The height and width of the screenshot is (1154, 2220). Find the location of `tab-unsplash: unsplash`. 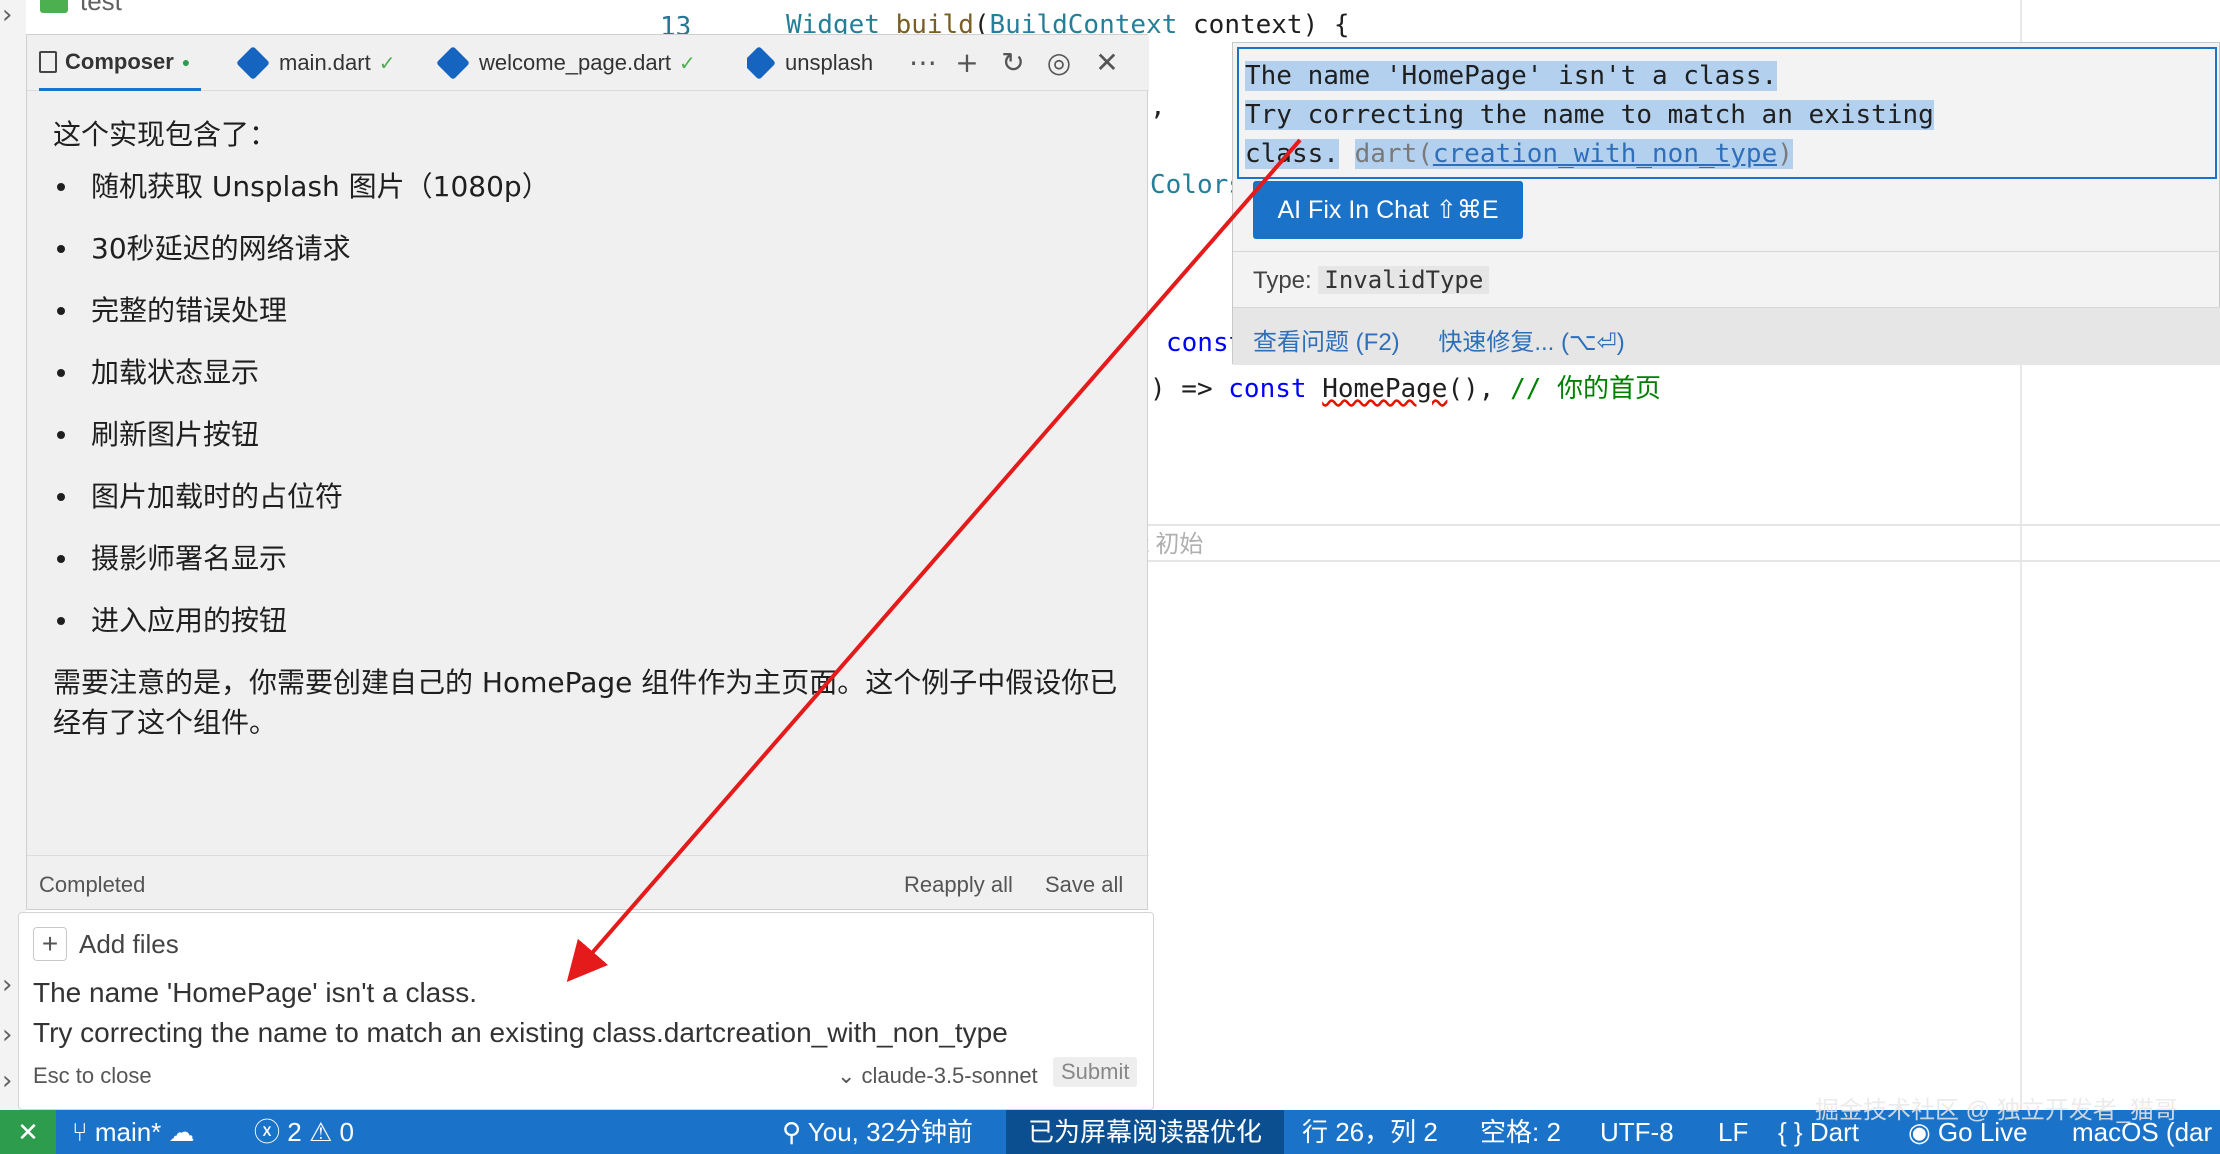

tab-unsplash: unsplash is located at coordinates (824, 63).